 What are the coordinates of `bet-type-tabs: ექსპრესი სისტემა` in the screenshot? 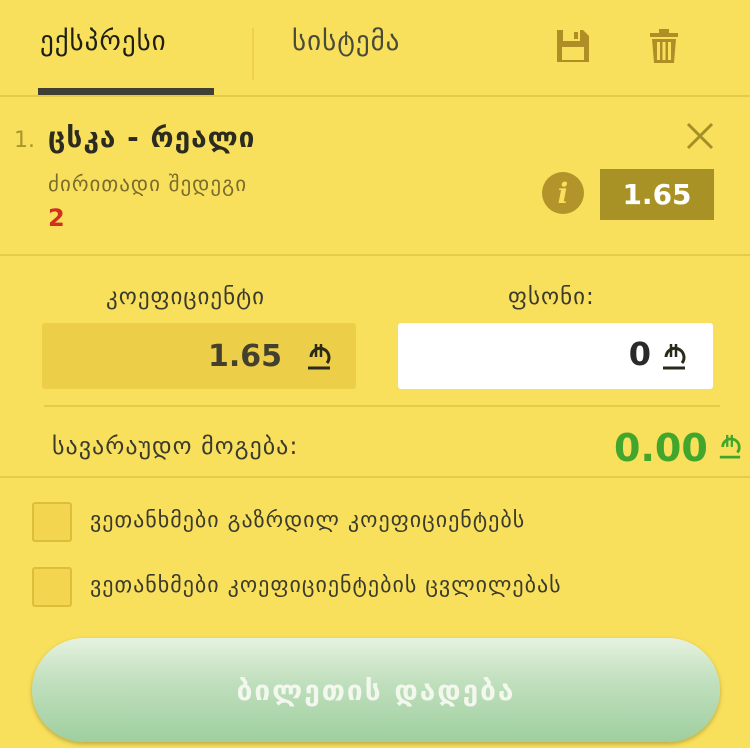 It's located at (375, 48).